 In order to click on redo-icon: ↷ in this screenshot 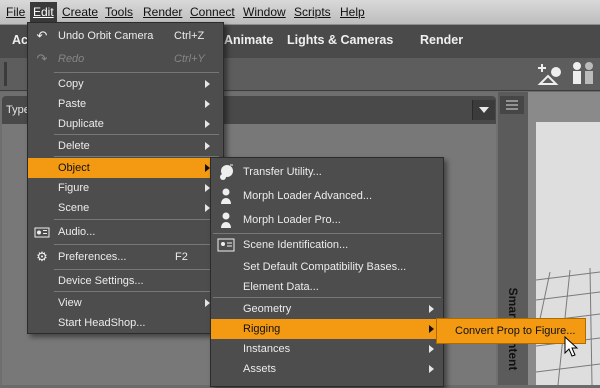, I will do `click(42, 58)`.